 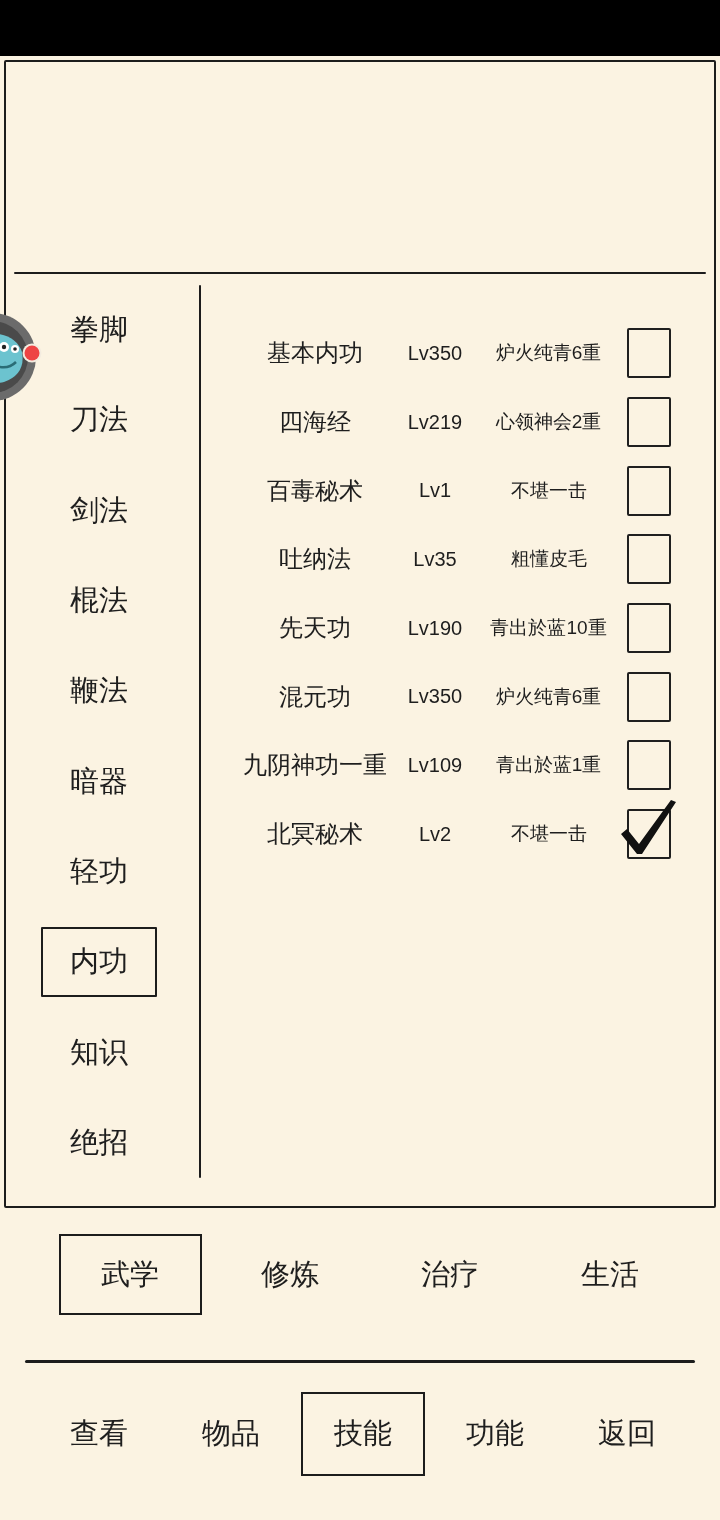 What do you see at coordinates (435, 559) in the screenshot?
I see `skill-level: Lv35` at bounding box center [435, 559].